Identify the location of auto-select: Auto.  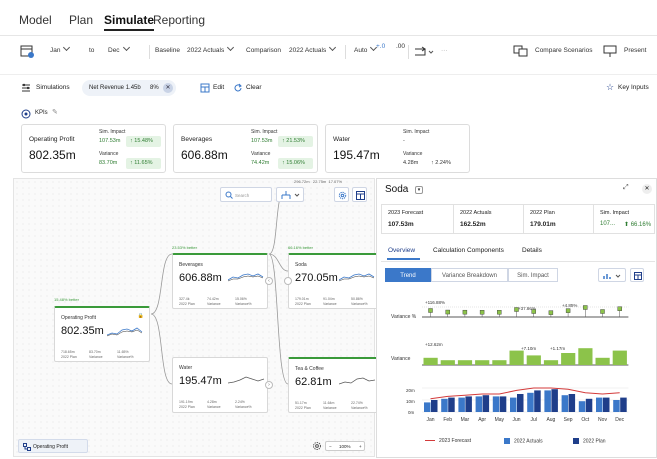
(366, 48).